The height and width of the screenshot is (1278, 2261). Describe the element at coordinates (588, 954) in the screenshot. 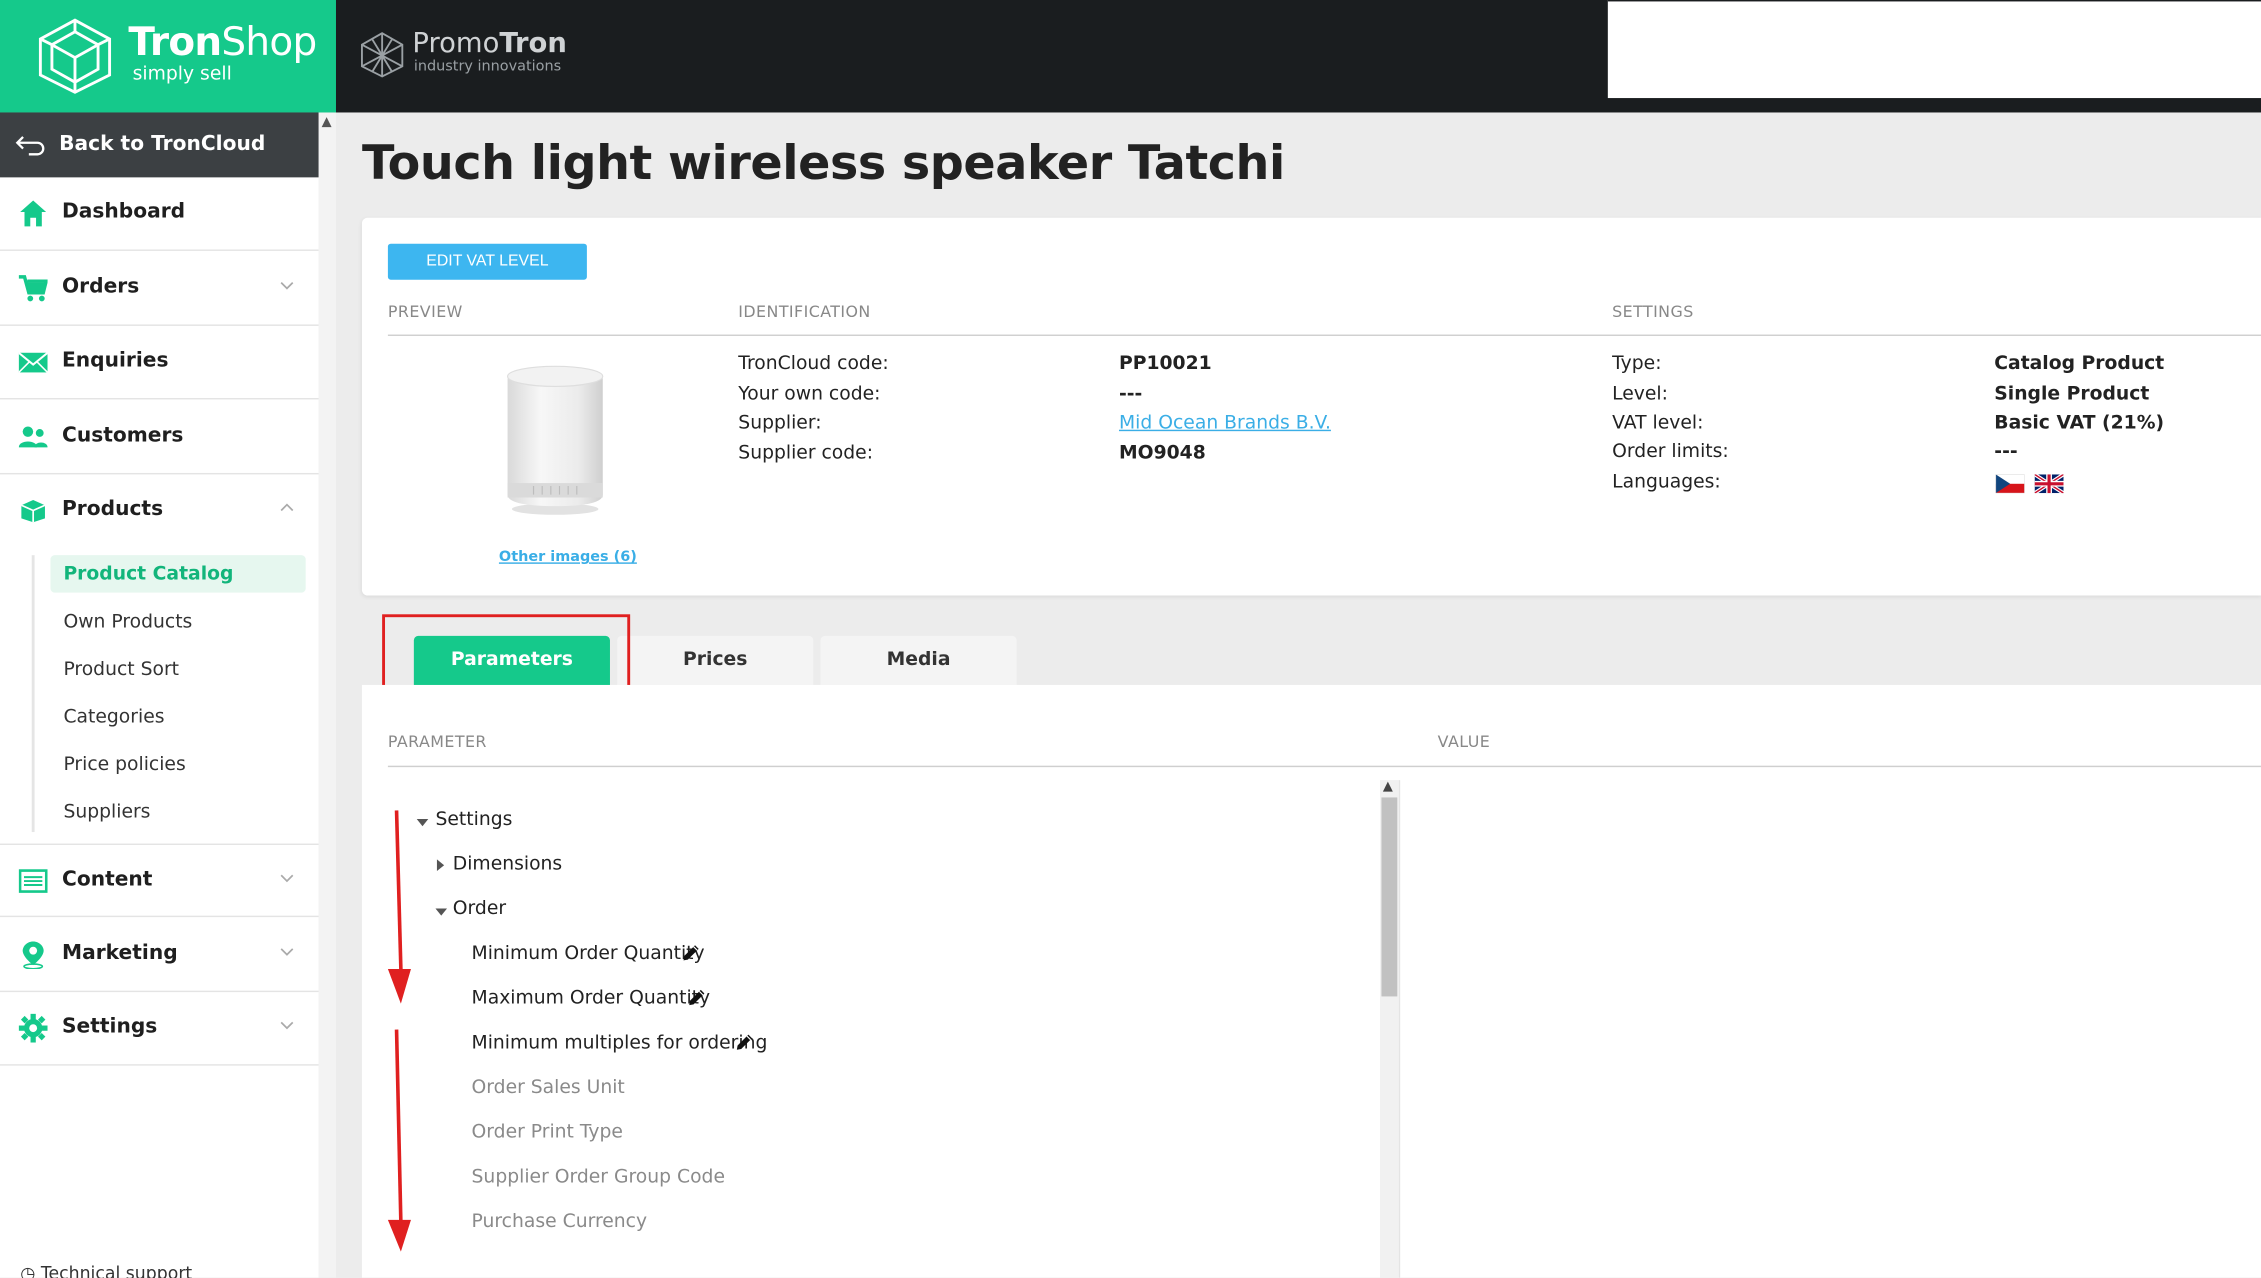

I see `tree-node-min-order-qty: Minimum Order Quantity` at that location.